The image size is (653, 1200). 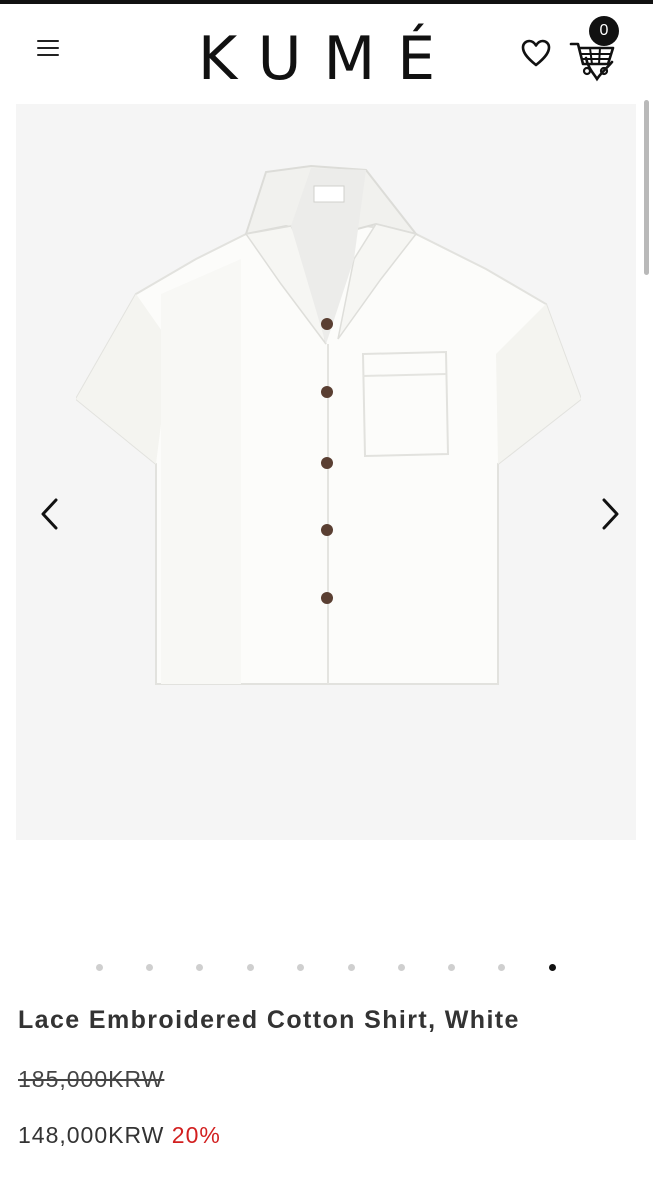 What do you see at coordinates (327, 59) in the screenshot?
I see `brand-logo: KUMÉ` at bounding box center [327, 59].